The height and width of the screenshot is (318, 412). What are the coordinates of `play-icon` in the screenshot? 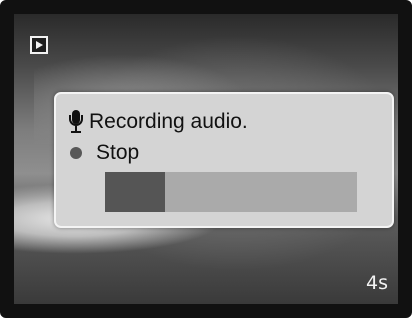 It's located at (39, 45).